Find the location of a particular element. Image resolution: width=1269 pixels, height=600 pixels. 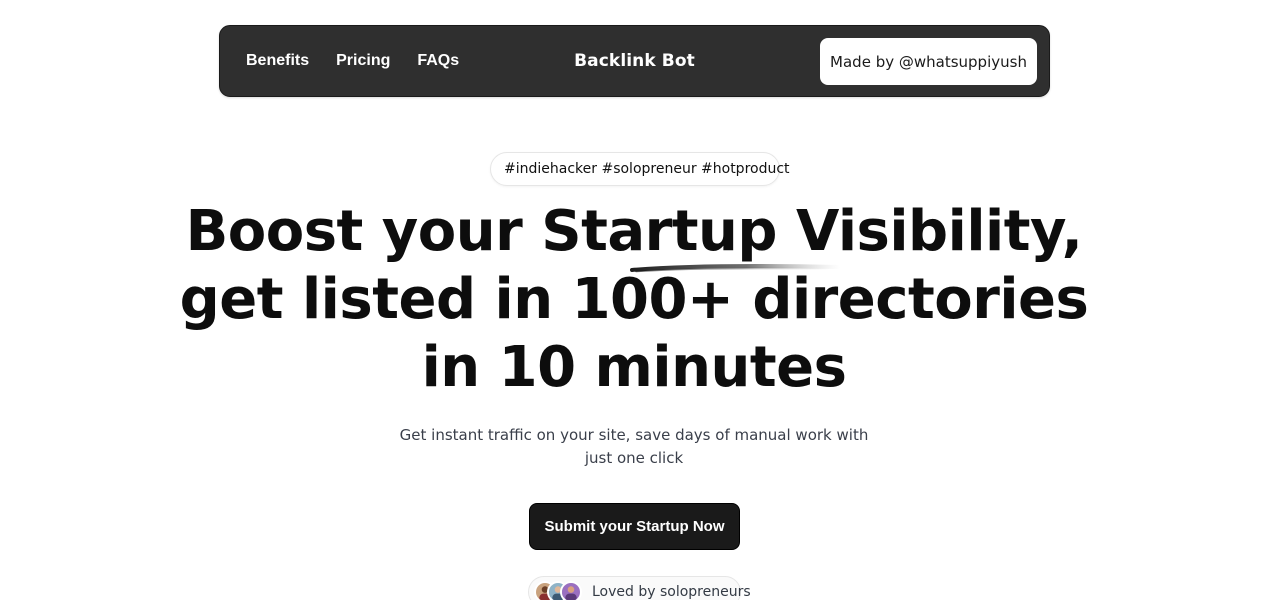

made-by-button: Made by @whatsuppiyush is located at coordinates (928, 61).